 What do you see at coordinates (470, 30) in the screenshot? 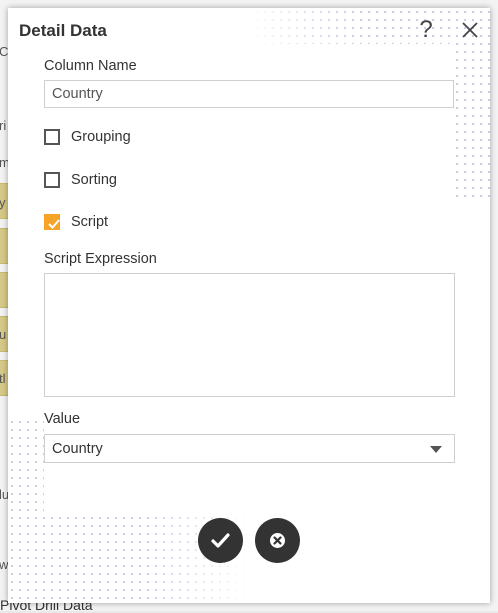
I see `close-icon` at bounding box center [470, 30].